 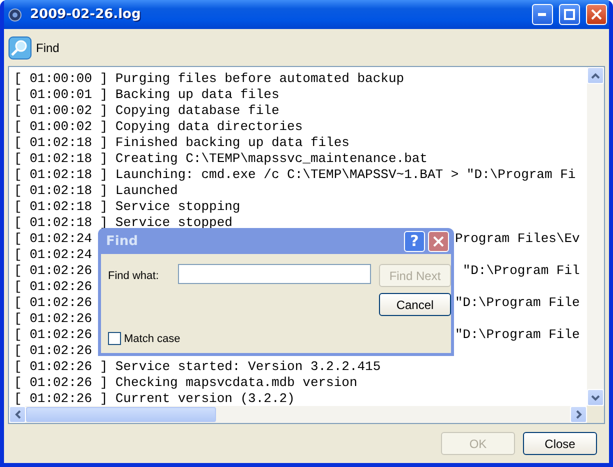 What do you see at coordinates (86, 14) in the screenshot?
I see `window-title: 2009-02-26.log` at bounding box center [86, 14].